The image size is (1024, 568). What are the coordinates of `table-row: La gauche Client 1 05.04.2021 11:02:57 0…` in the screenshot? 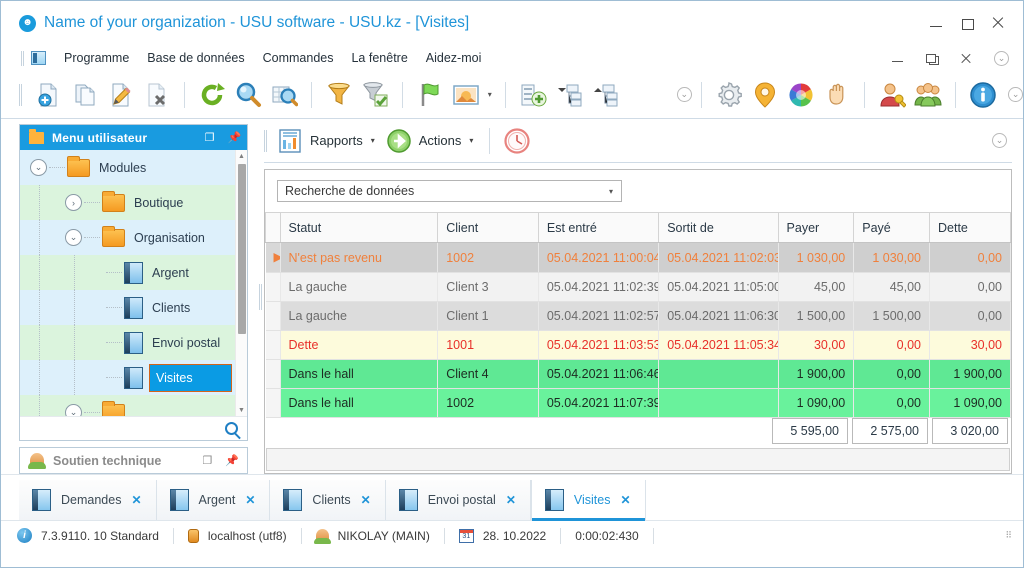 It's located at (638, 316).